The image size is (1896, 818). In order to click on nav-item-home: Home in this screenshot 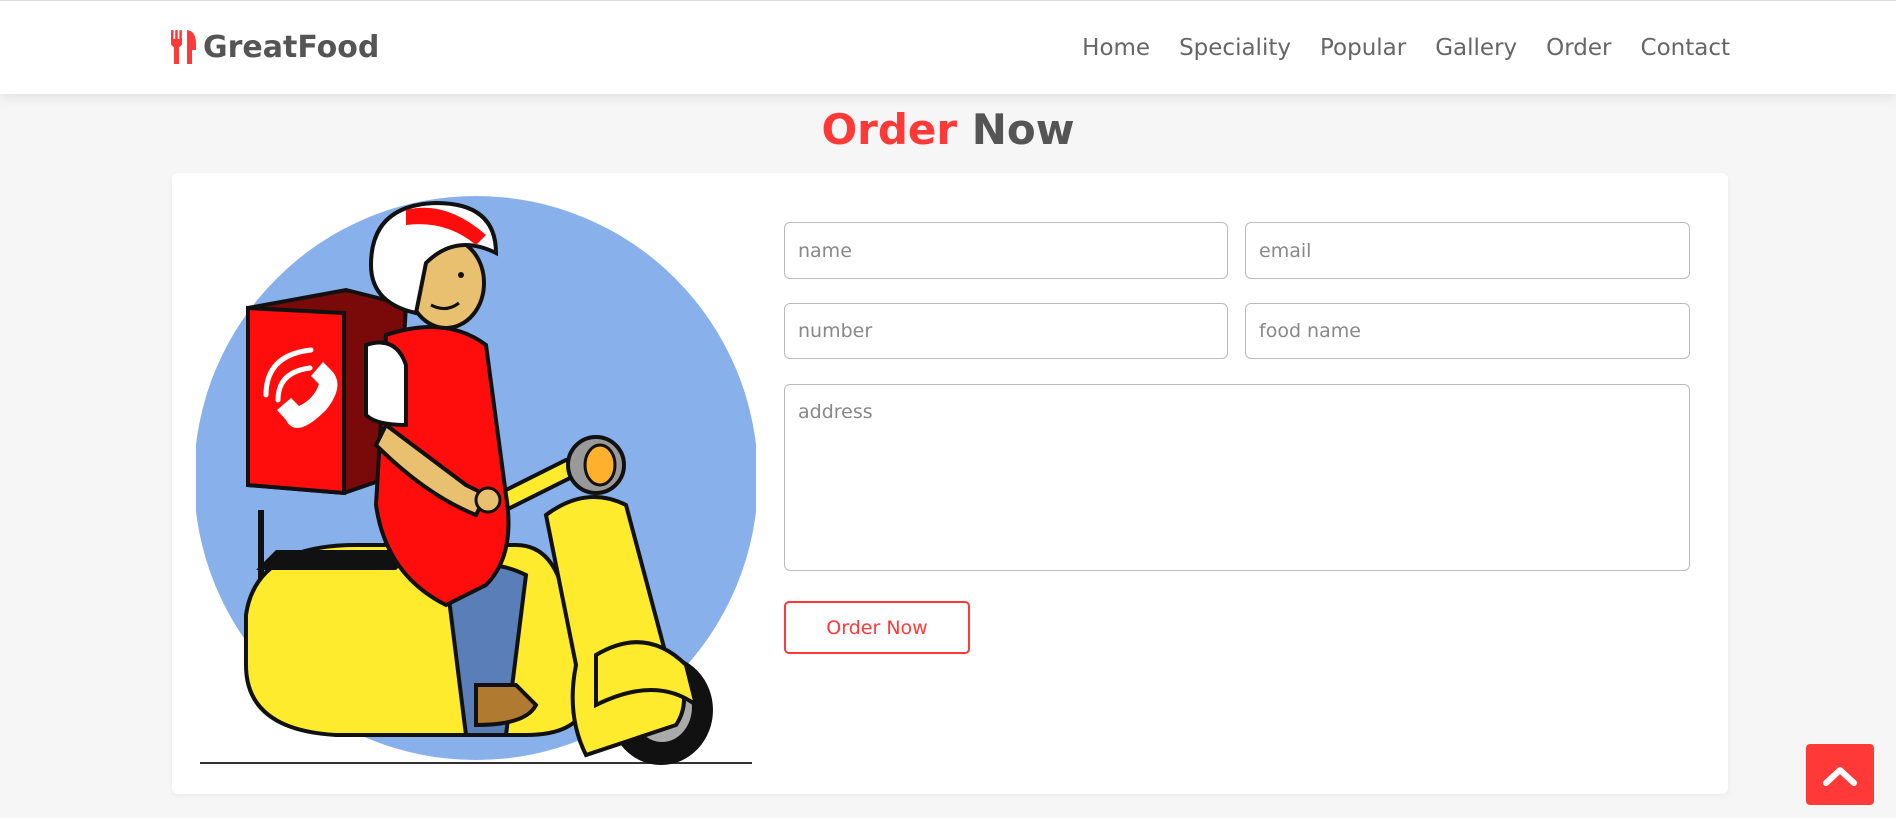, I will do `click(1116, 48)`.